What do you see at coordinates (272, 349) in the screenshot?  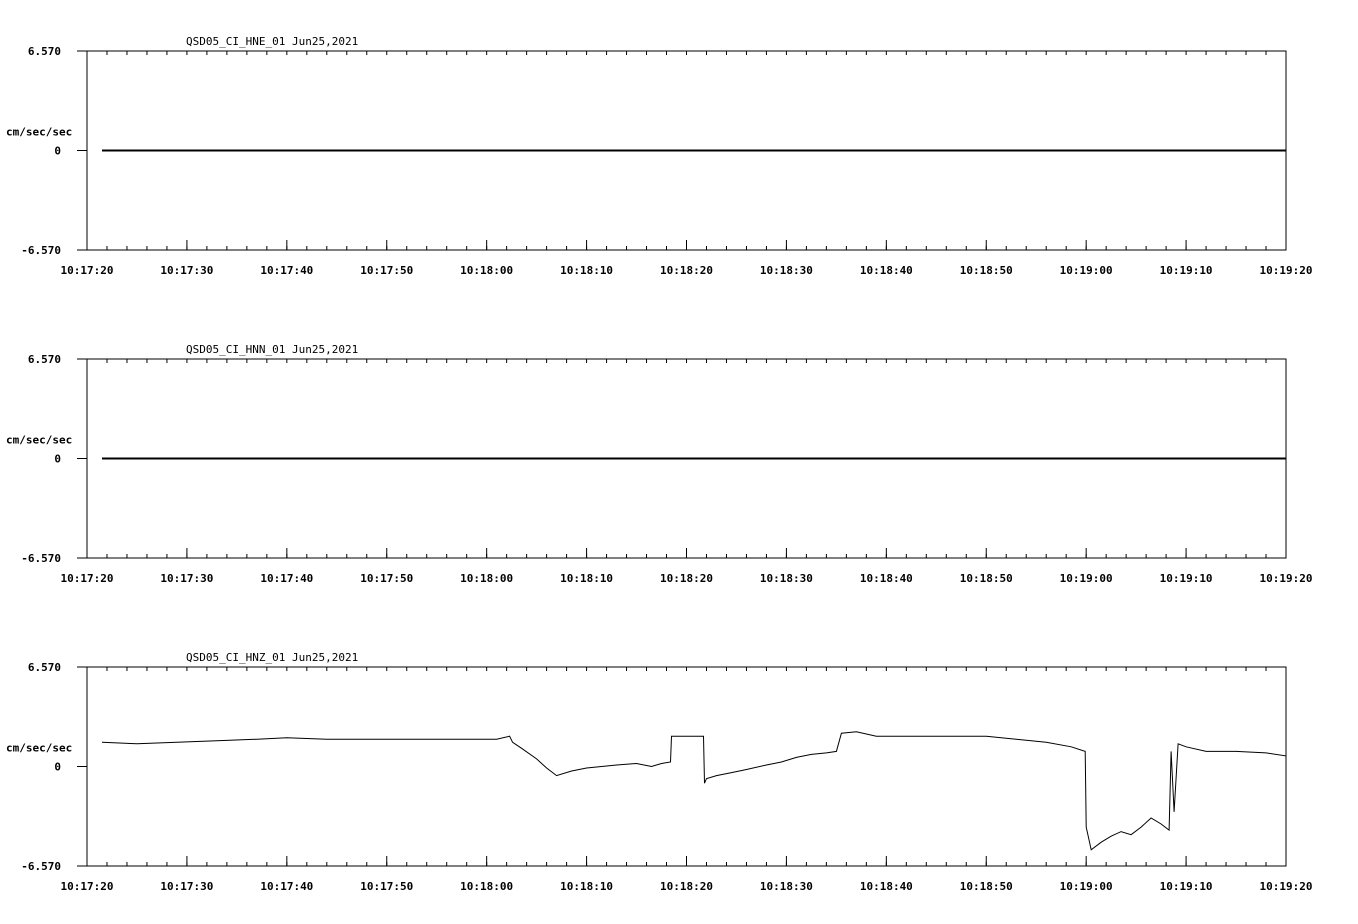 I see `chart-title: QSD05_CI_HNN_01 Jun25,2021` at bounding box center [272, 349].